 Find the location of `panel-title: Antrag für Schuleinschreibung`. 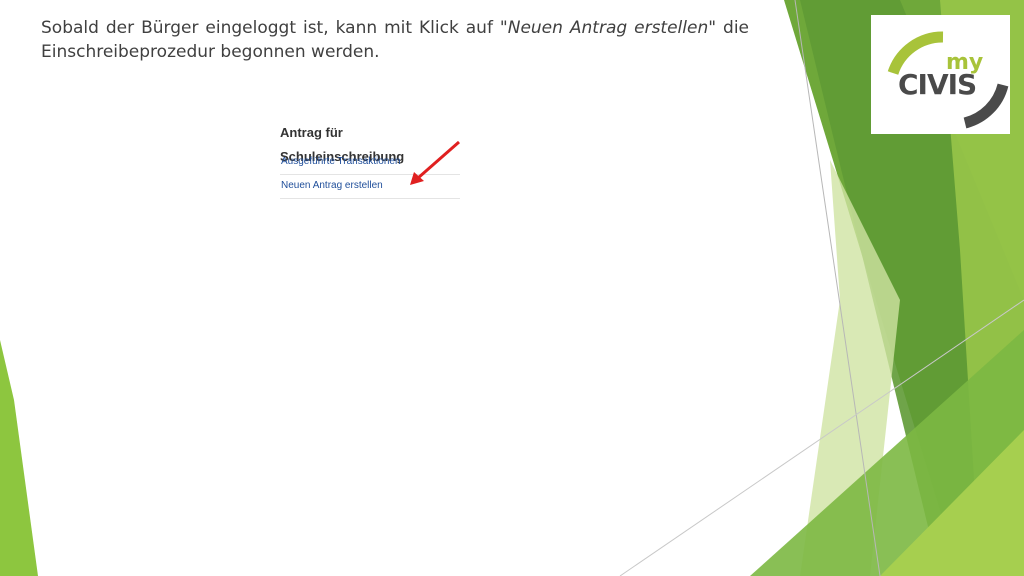

panel-title: Antrag für Schuleinschreibung is located at coordinates (342, 144).